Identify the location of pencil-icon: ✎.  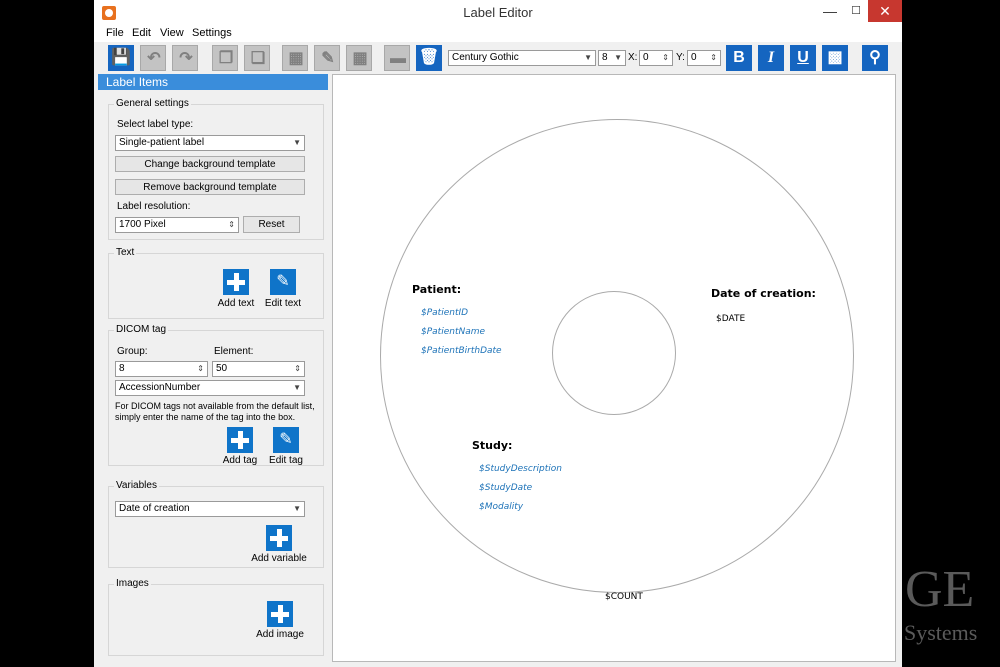
(286, 439).